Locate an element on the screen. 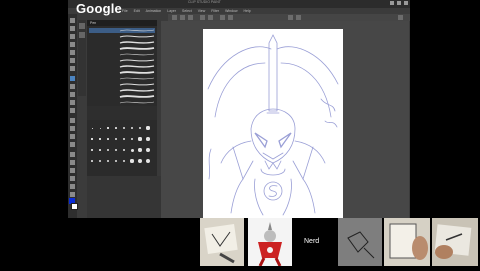 The image size is (480, 271). new-icon is located at coordinates (174, 17).